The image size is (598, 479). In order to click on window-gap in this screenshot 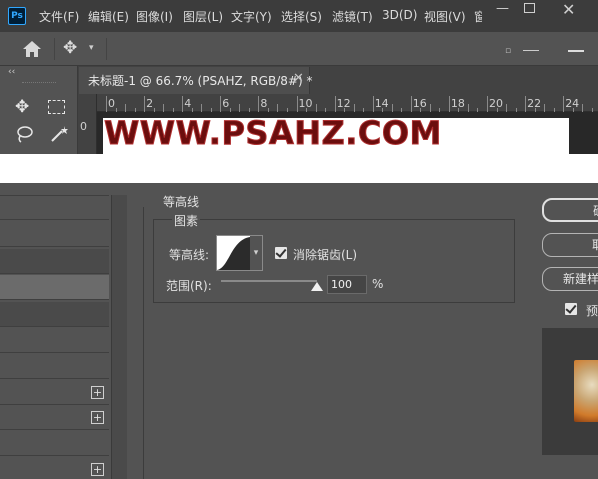, I will do `click(299, 168)`.